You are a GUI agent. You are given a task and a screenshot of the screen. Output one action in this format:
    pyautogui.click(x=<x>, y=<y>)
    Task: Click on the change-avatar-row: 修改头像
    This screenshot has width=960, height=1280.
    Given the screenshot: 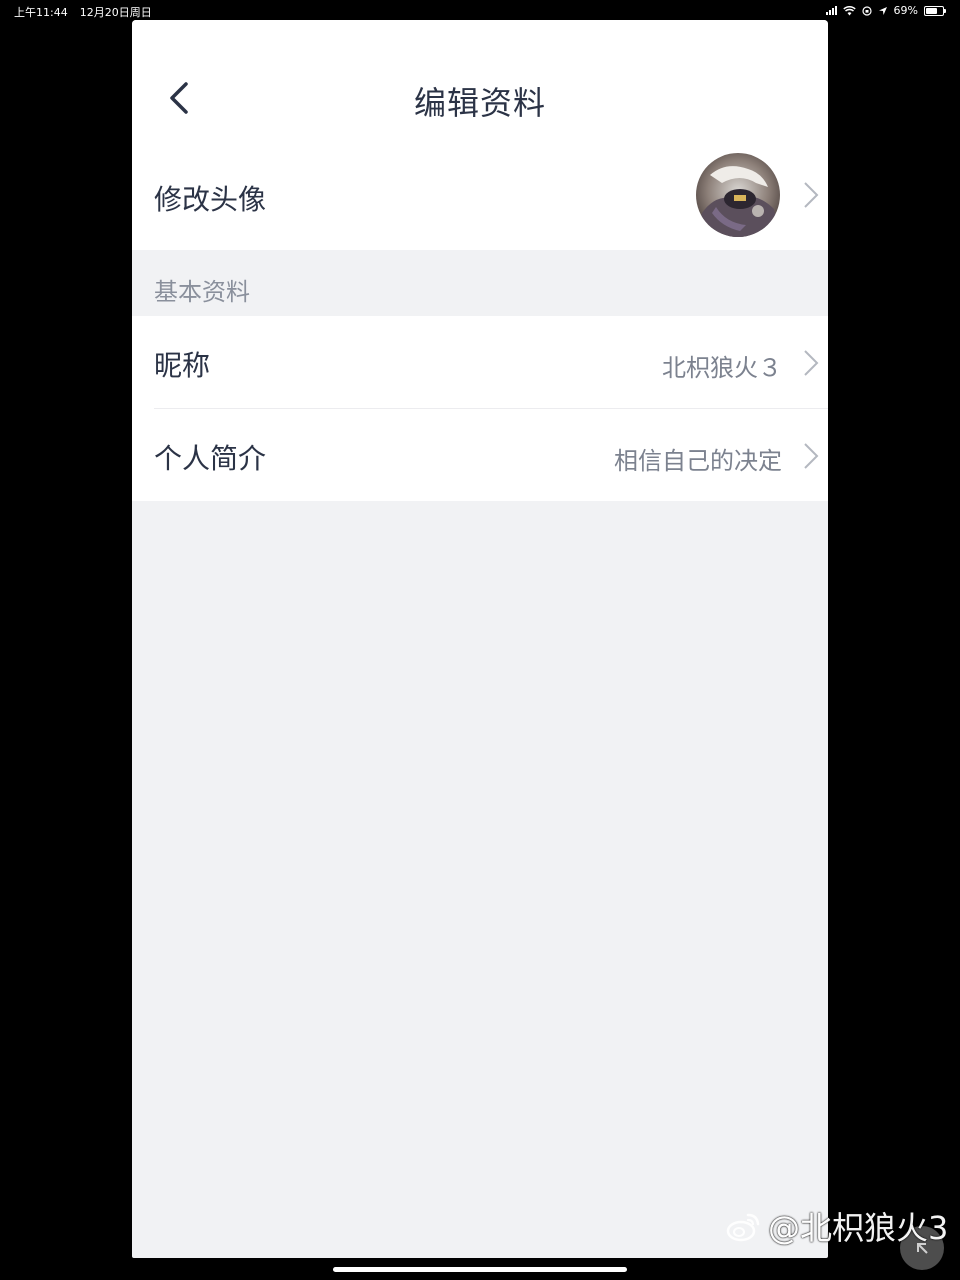 What is the action you would take?
    pyautogui.click(x=480, y=200)
    